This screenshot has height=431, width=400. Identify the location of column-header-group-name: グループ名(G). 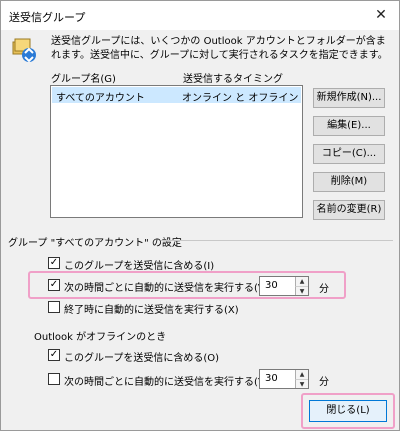
(83, 79).